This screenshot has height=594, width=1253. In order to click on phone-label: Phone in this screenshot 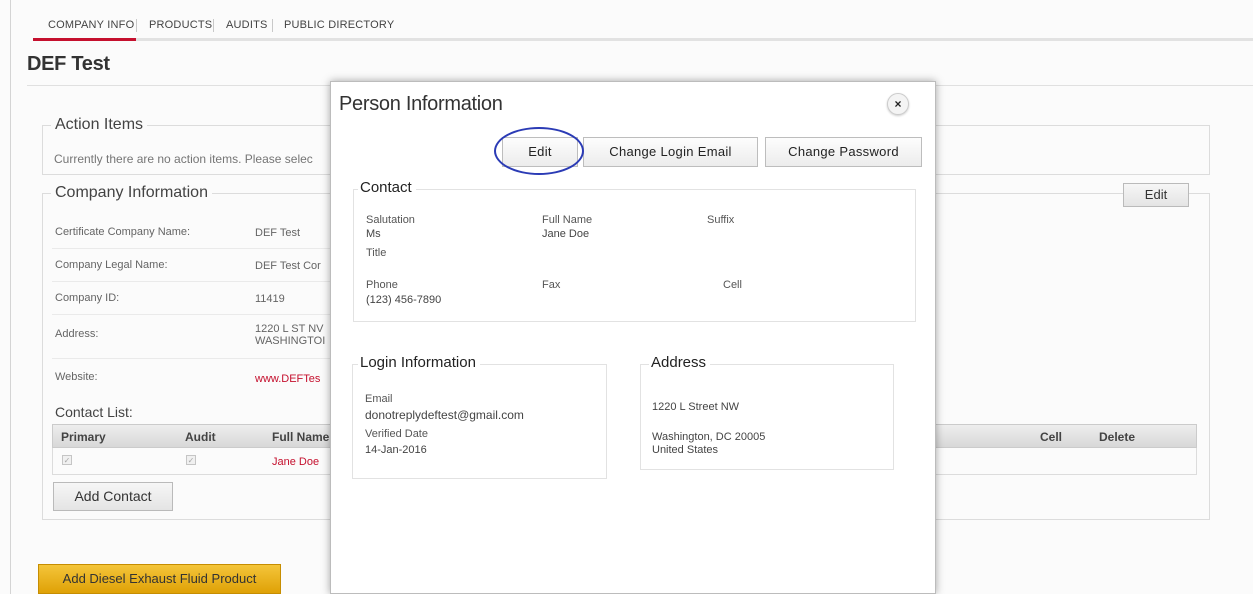, I will do `click(382, 285)`.